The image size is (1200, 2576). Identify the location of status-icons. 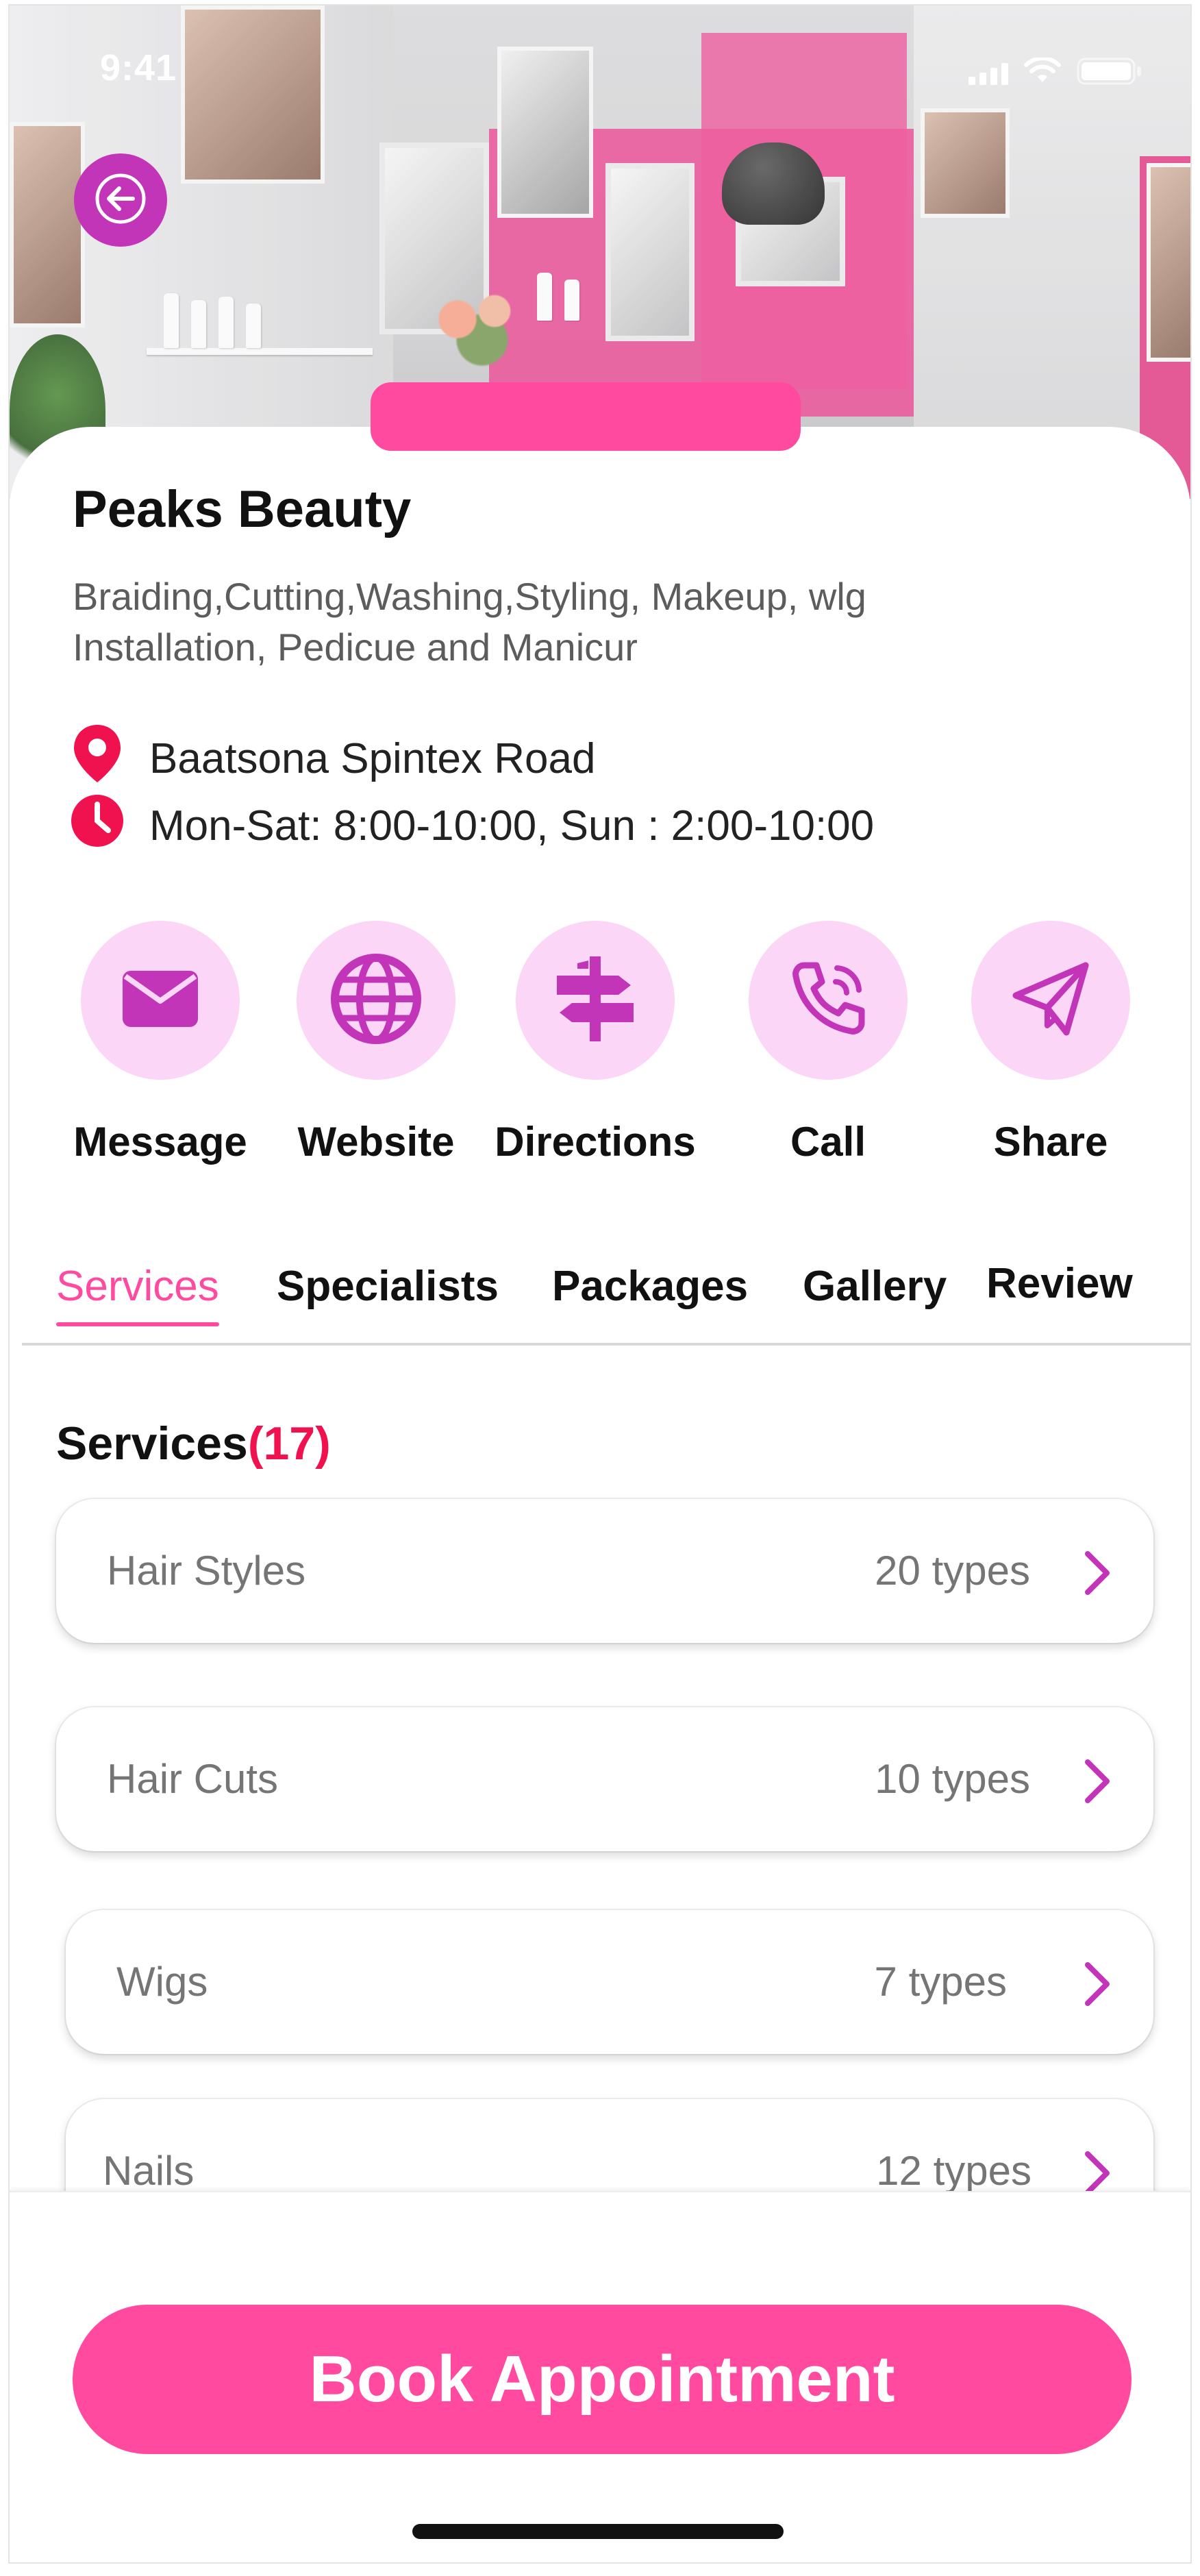
(1055, 73).